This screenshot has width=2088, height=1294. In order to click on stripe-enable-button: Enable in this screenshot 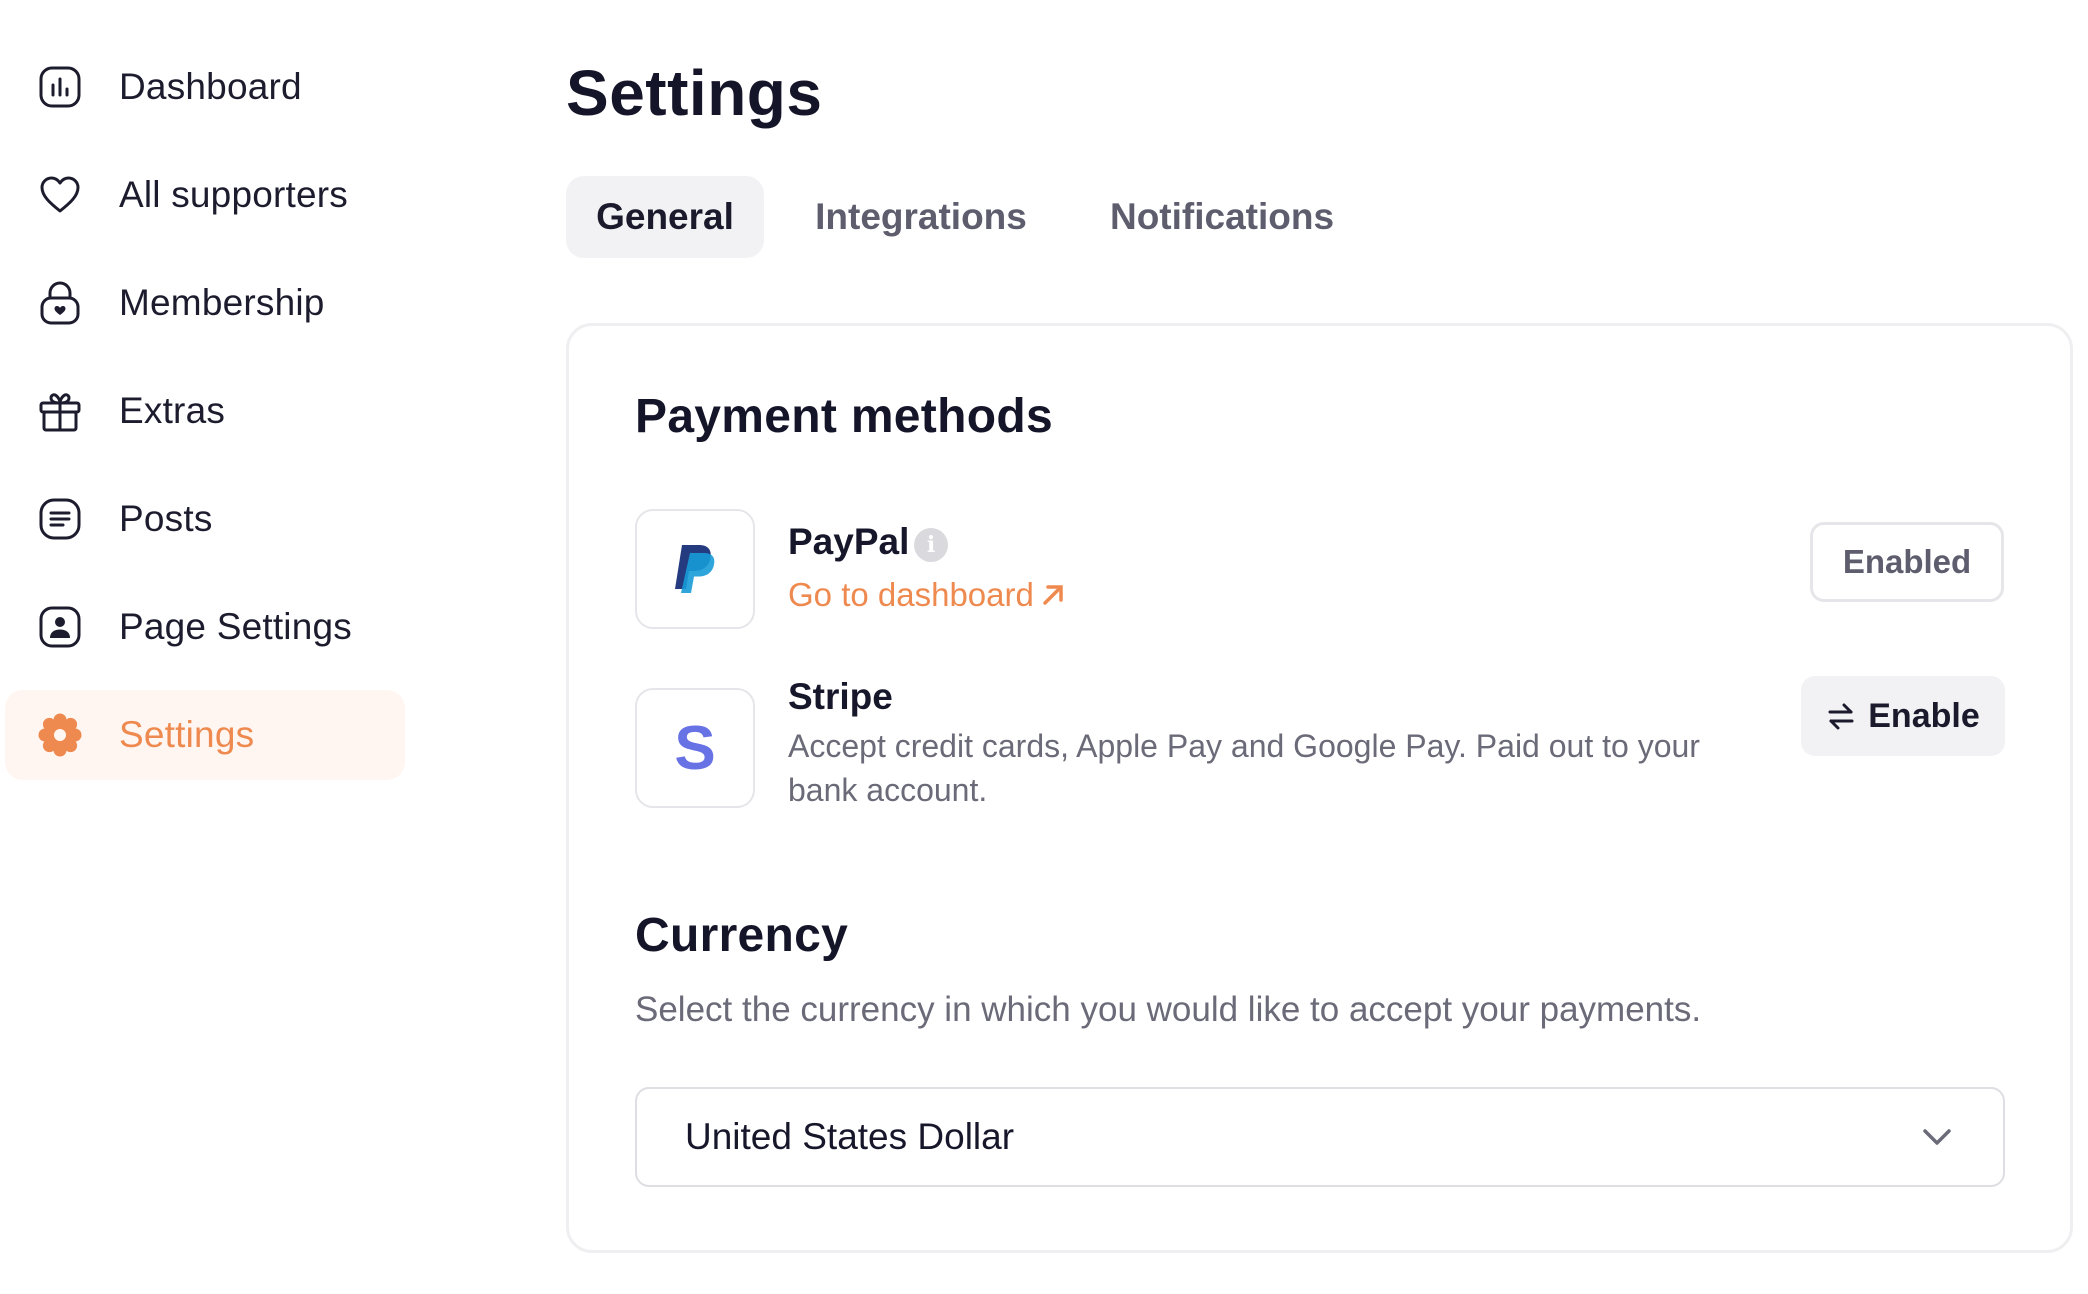, I will do `click(1903, 716)`.